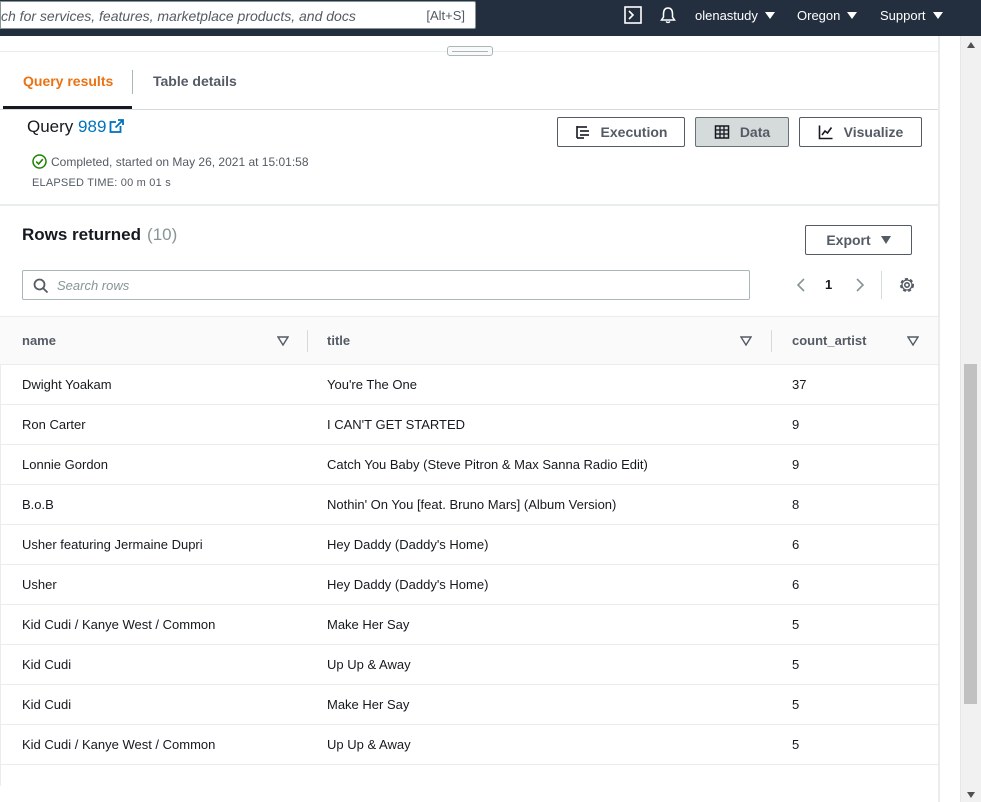 Image resolution: width=981 pixels, height=802 pixels. I want to click on support-label: Support, so click(903, 15).